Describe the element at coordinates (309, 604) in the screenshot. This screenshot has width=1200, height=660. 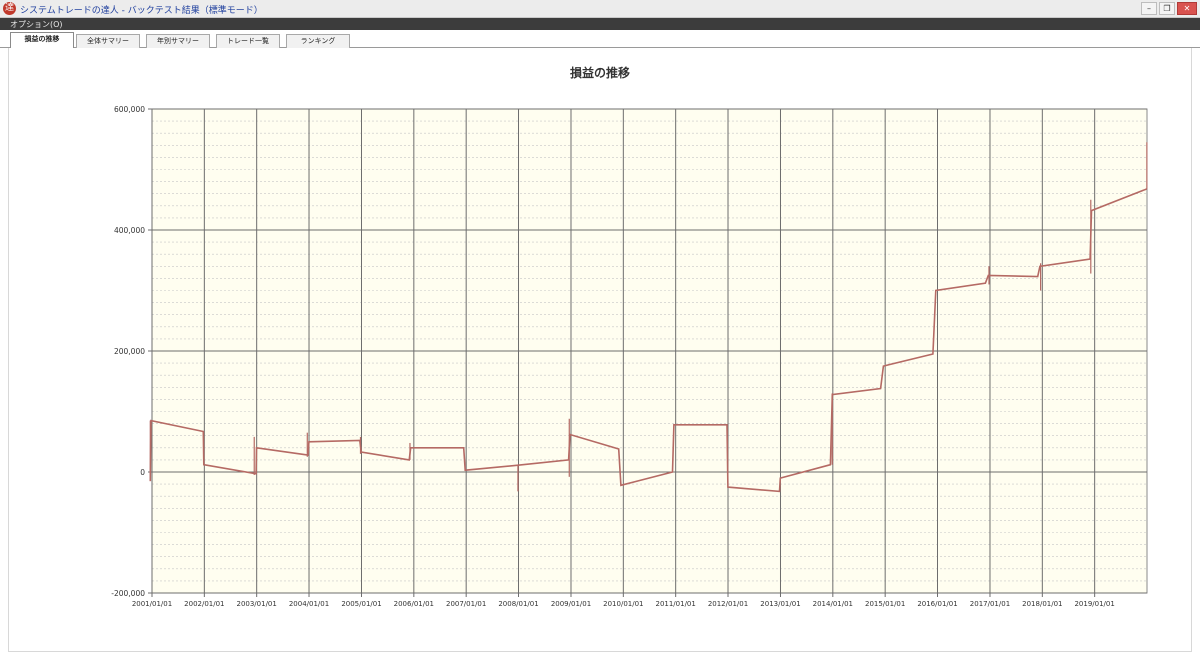
I see `x-tick-label: 2004/01/01` at that location.